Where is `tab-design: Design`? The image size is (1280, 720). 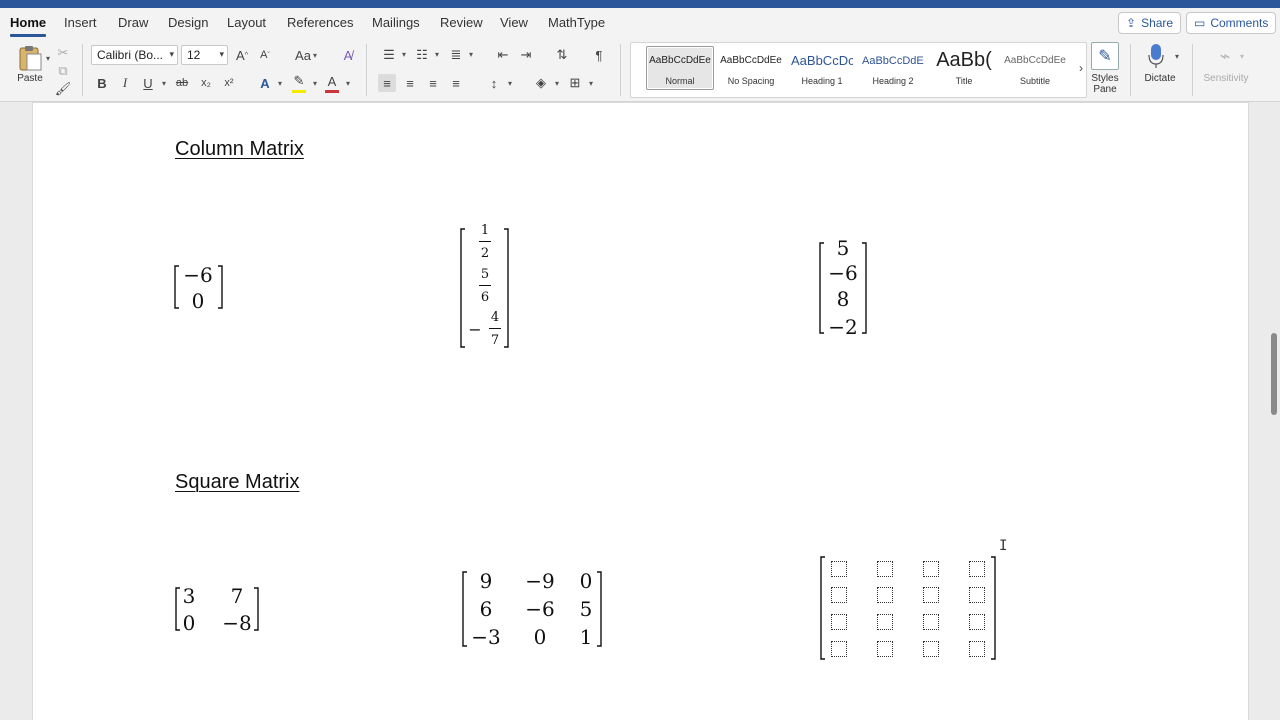
tab-design: Design is located at coordinates (188, 22).